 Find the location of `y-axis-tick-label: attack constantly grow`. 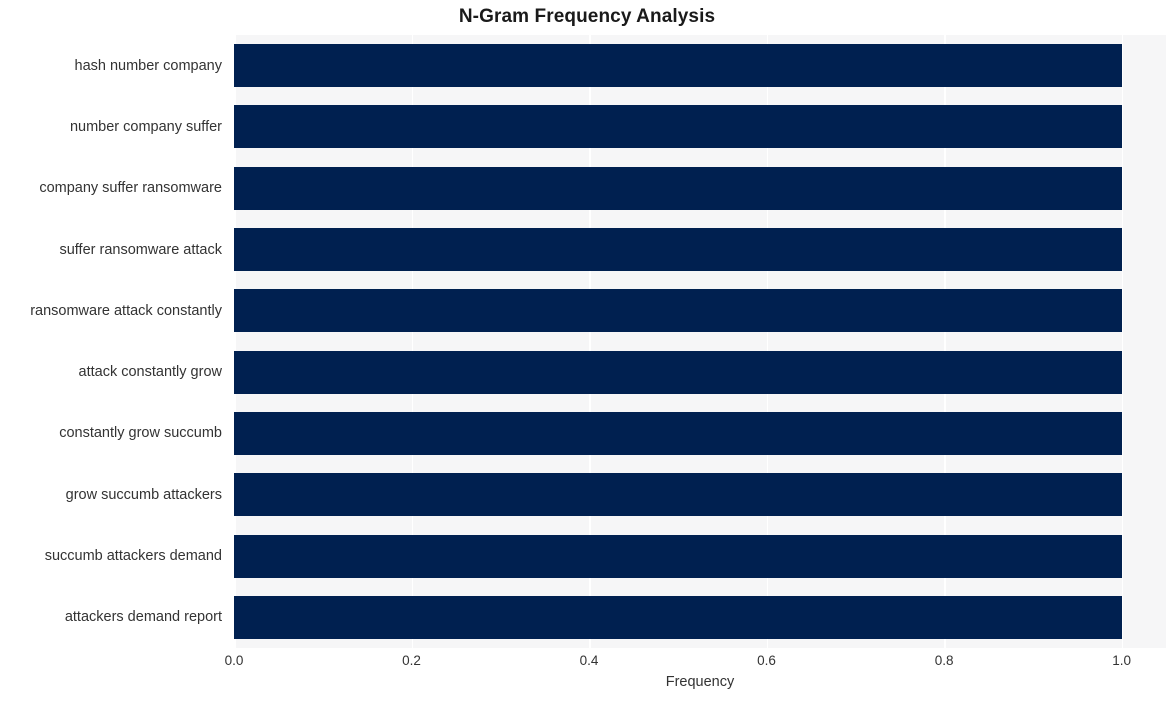

y-axis-tick-label: attack constantly grow is located at coordinates (150, 372).